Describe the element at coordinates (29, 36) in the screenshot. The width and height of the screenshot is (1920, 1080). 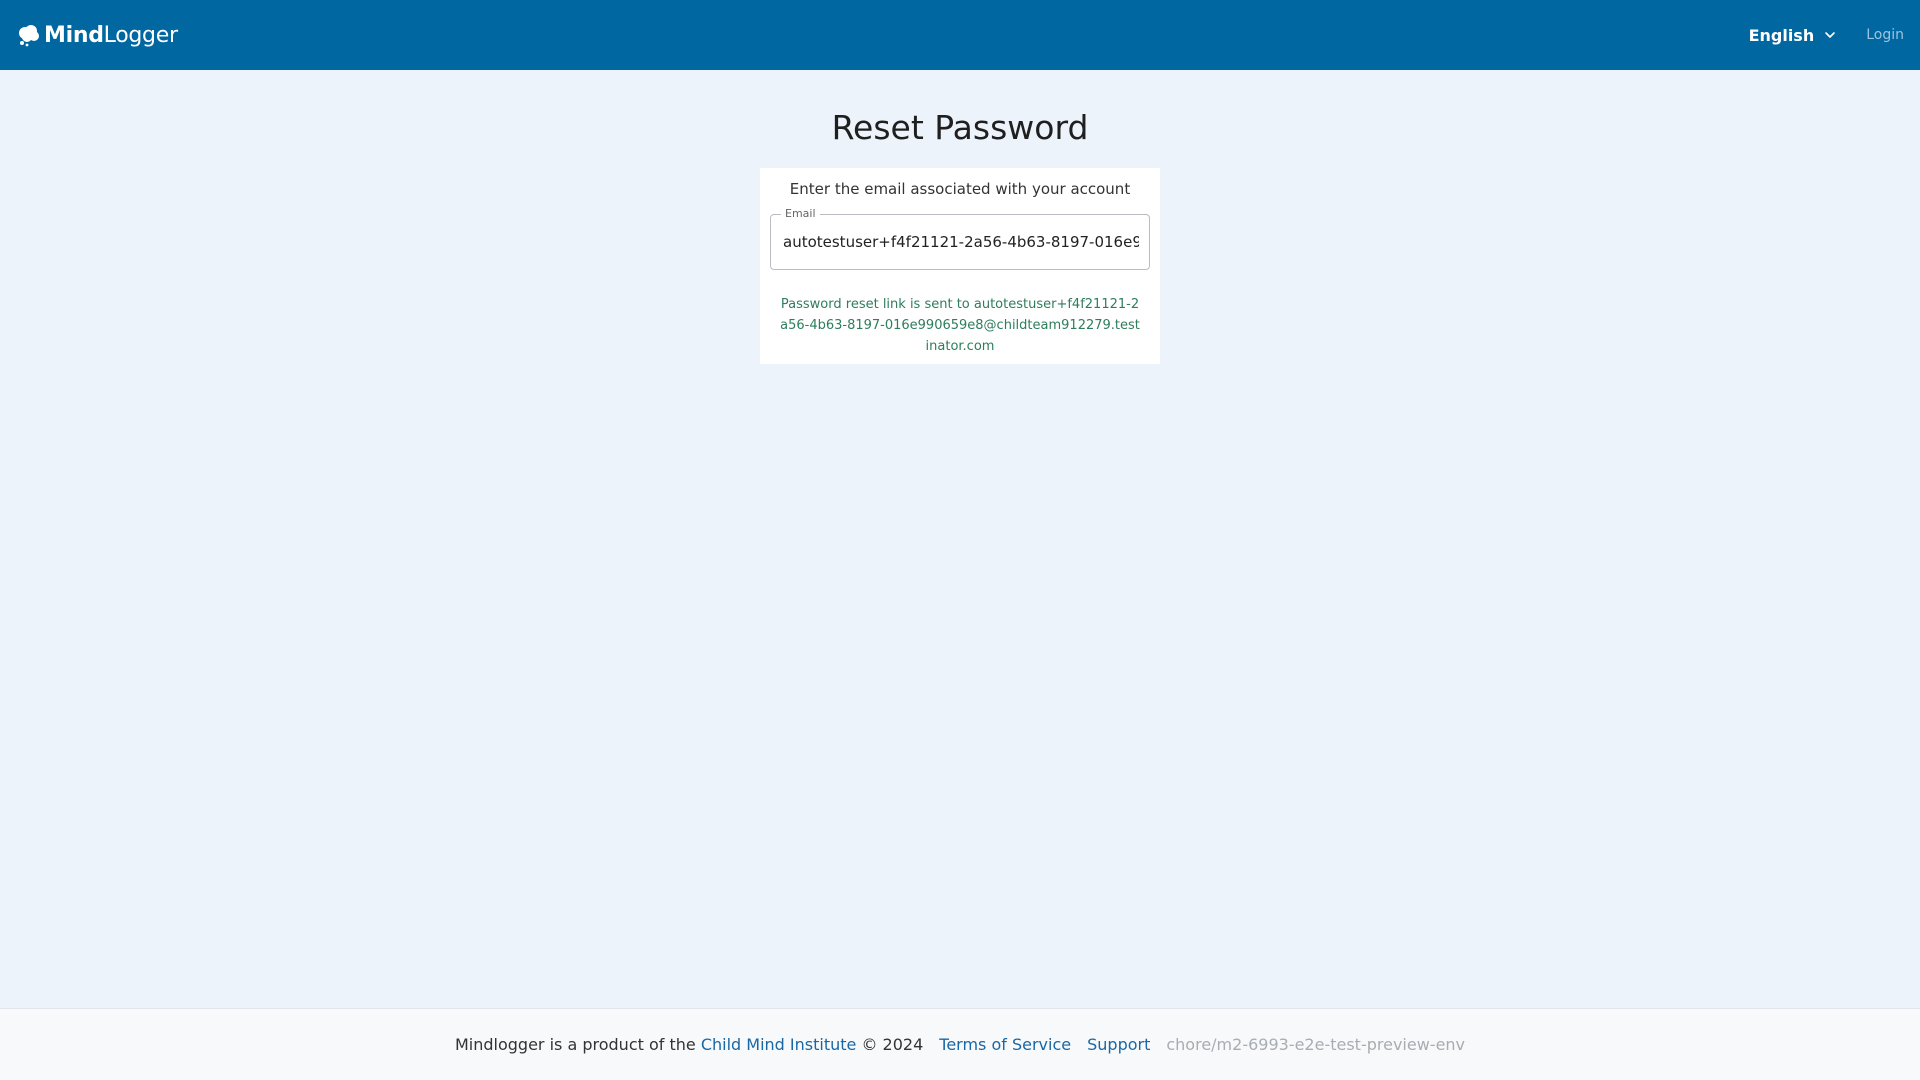
I see `brain-cloud-icon` at that location.